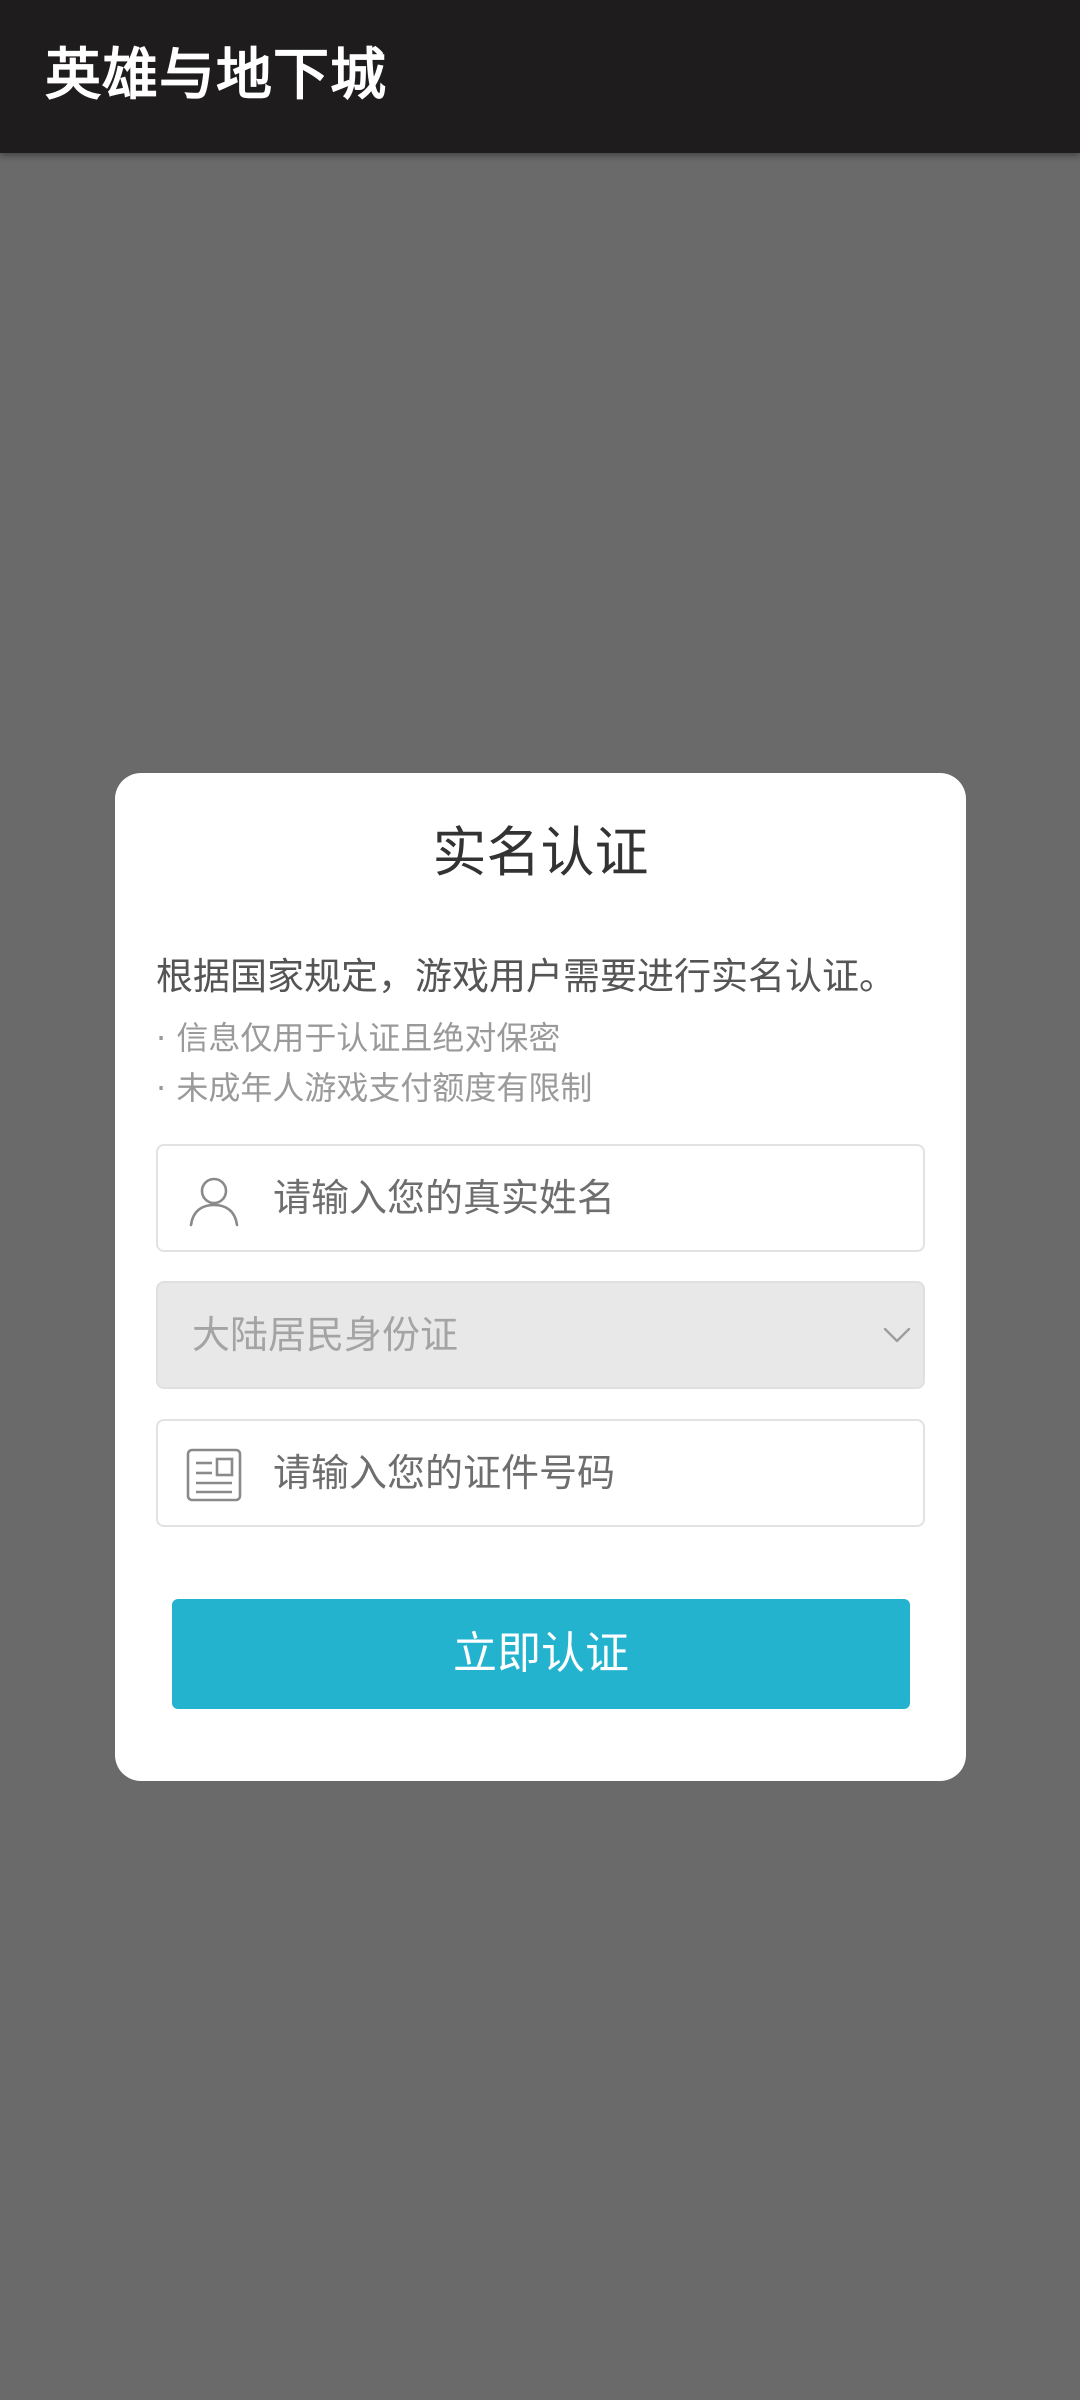  Describe the element at coordinates (374, 1088) in the screenshot. I see `notice-bullet-minor-limit: · 未成年人游戏支付额度有限制` at that location.